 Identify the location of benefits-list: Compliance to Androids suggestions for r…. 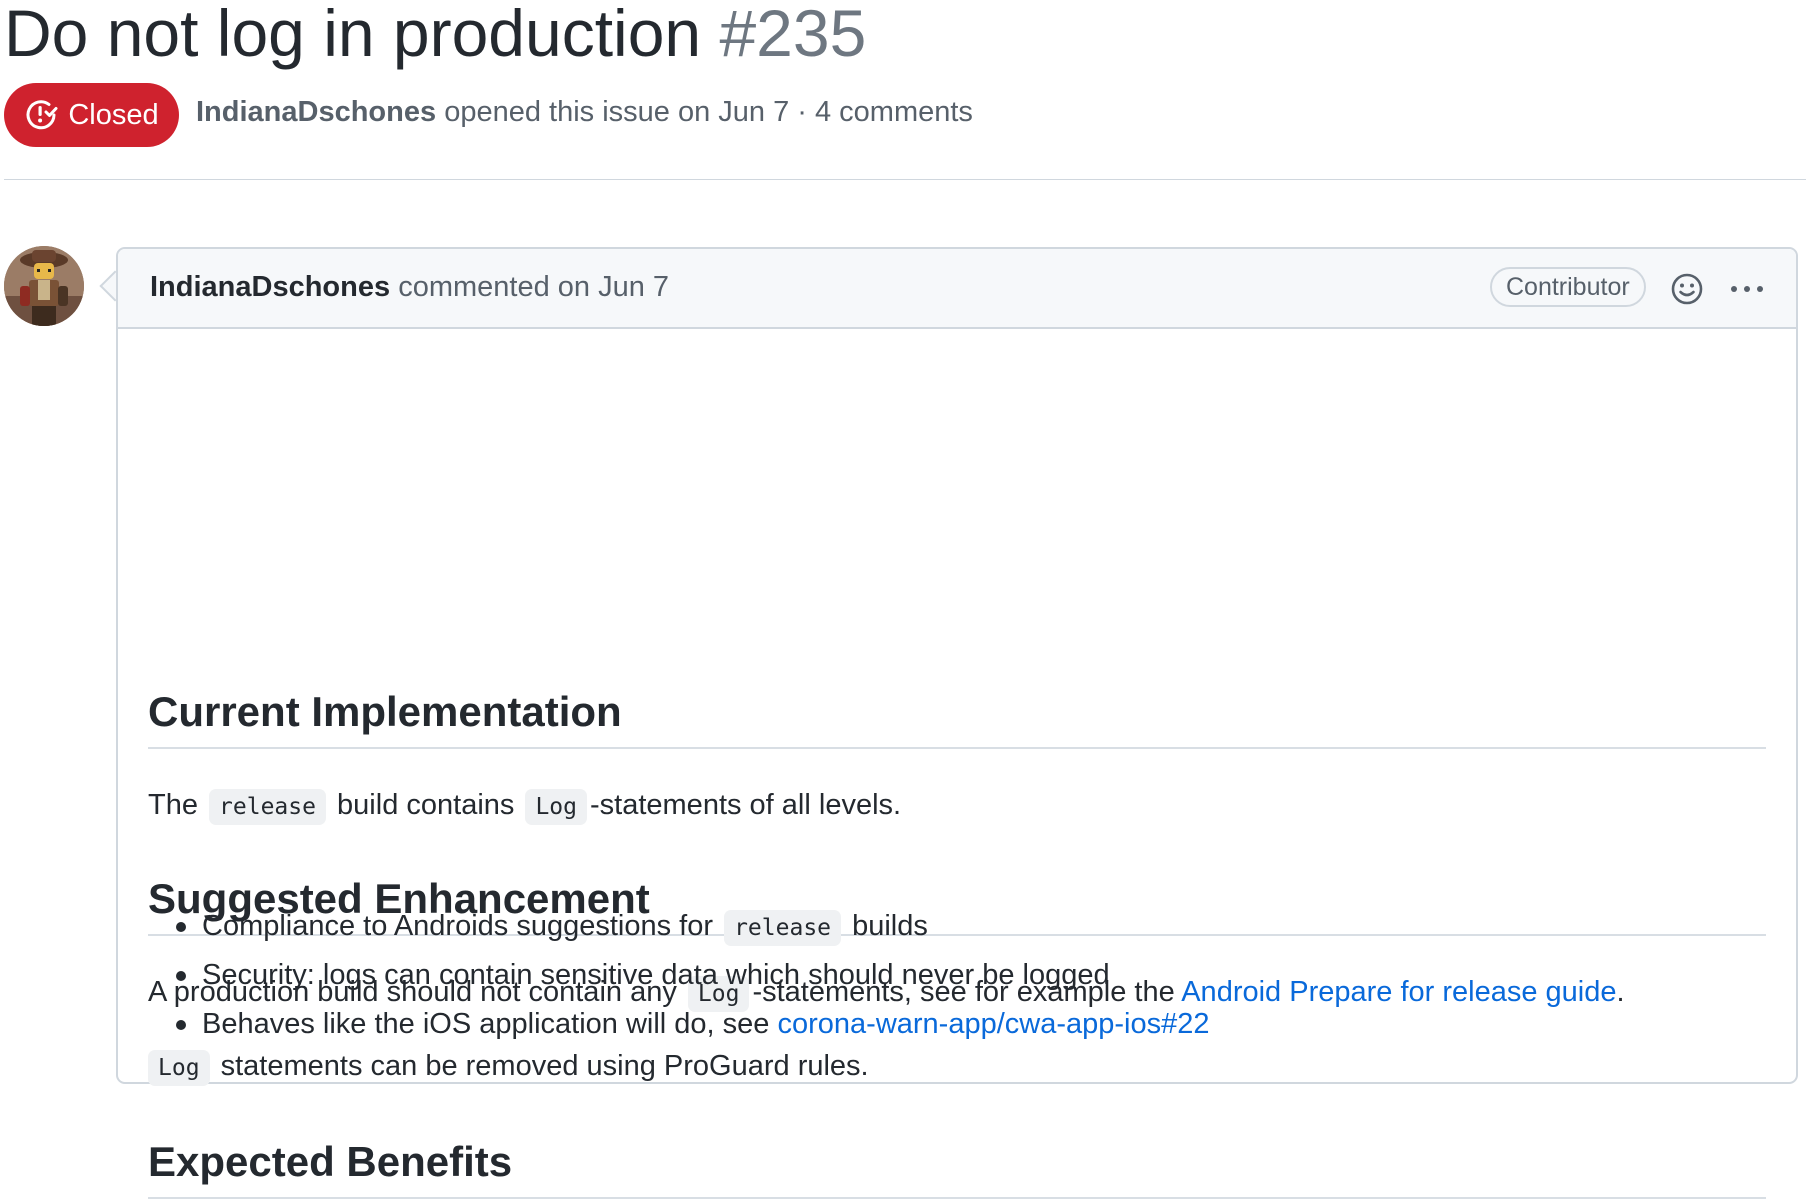
(678, 979).